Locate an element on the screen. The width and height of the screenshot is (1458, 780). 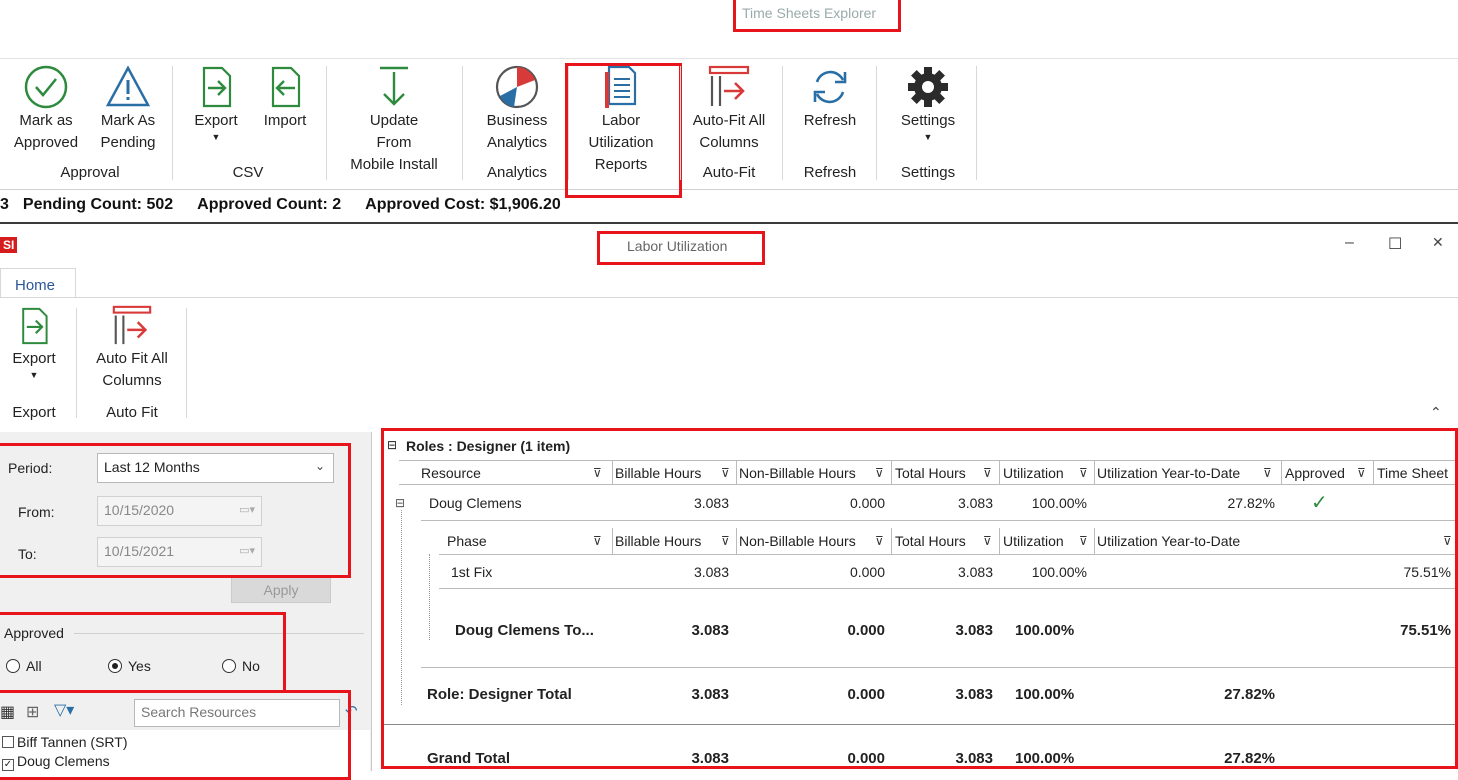
utilization: 100.00% is located at coordinates (1045, 630).